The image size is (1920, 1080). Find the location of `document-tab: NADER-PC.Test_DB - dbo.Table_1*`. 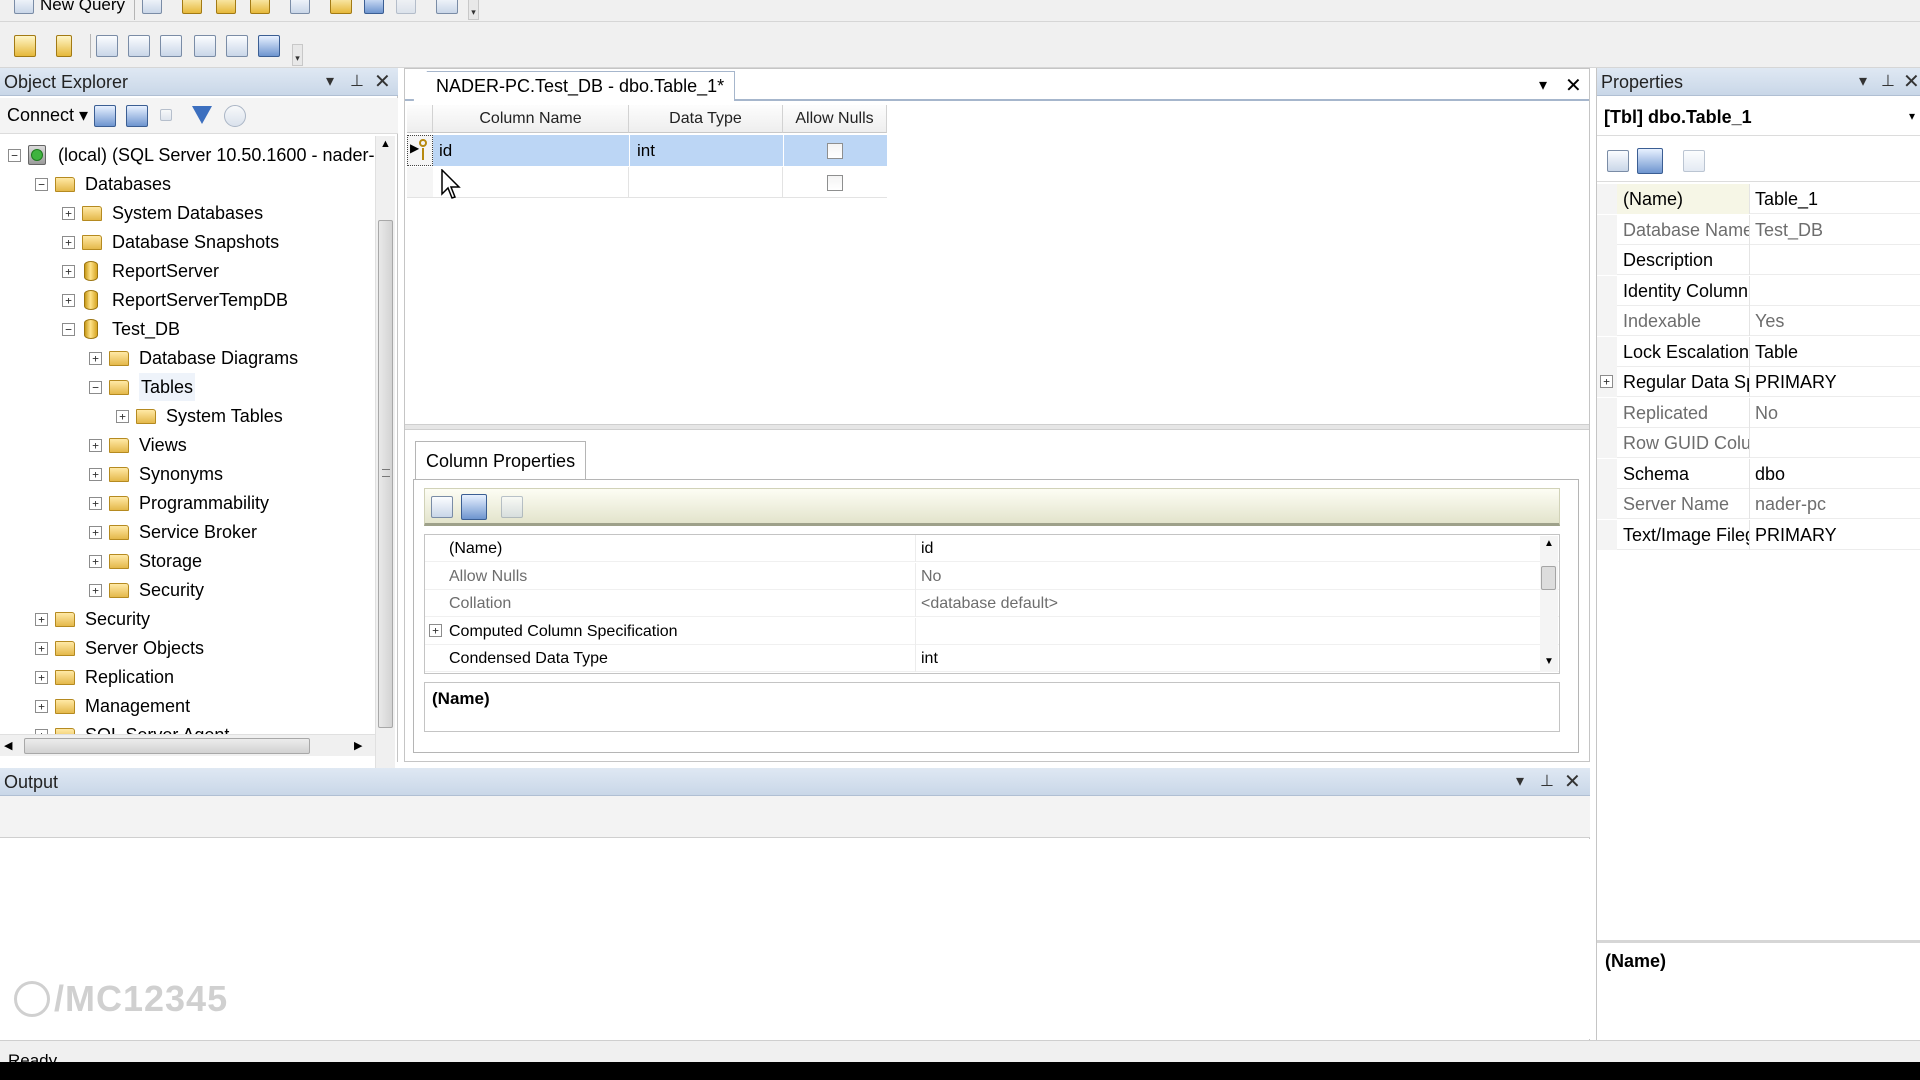

document-tab: NADER-PC.Test_DB - dbo.Table_1* is located at coordinates (574, 86).